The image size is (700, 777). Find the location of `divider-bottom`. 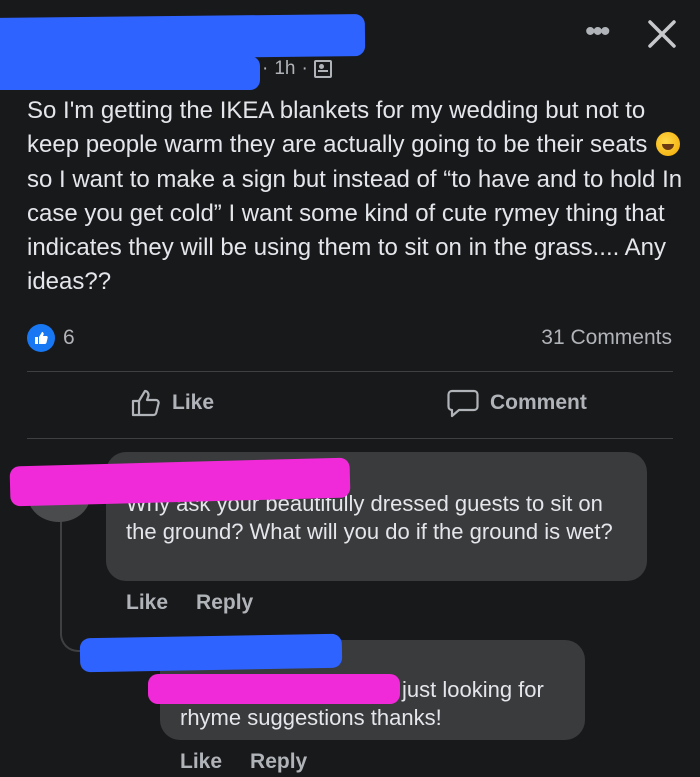

divider-bottom is located at coordinates (350, 438).